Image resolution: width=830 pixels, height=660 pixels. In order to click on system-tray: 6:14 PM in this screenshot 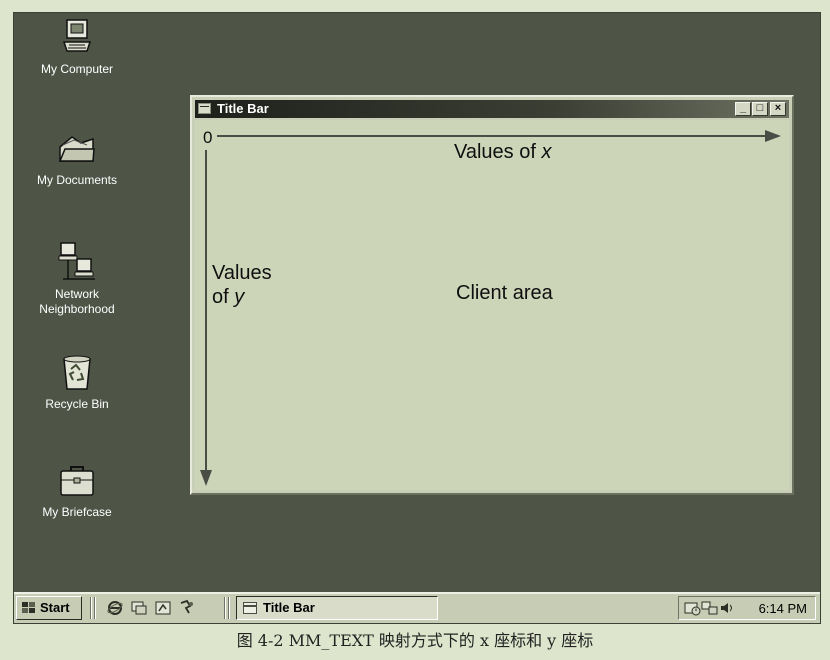, I will do `click(747, 608)`.